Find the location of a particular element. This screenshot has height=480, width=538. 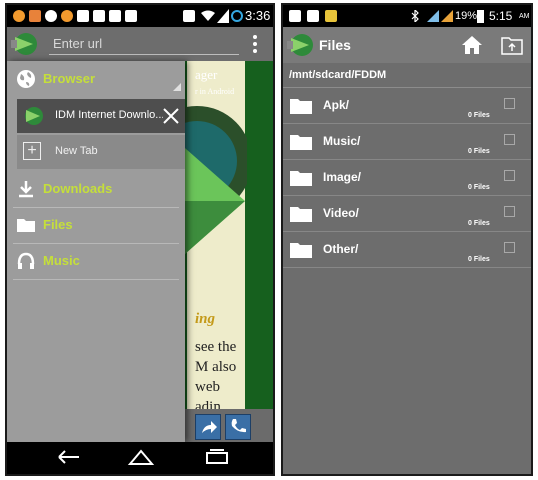

android-icon is located at coordinates (131, 16).